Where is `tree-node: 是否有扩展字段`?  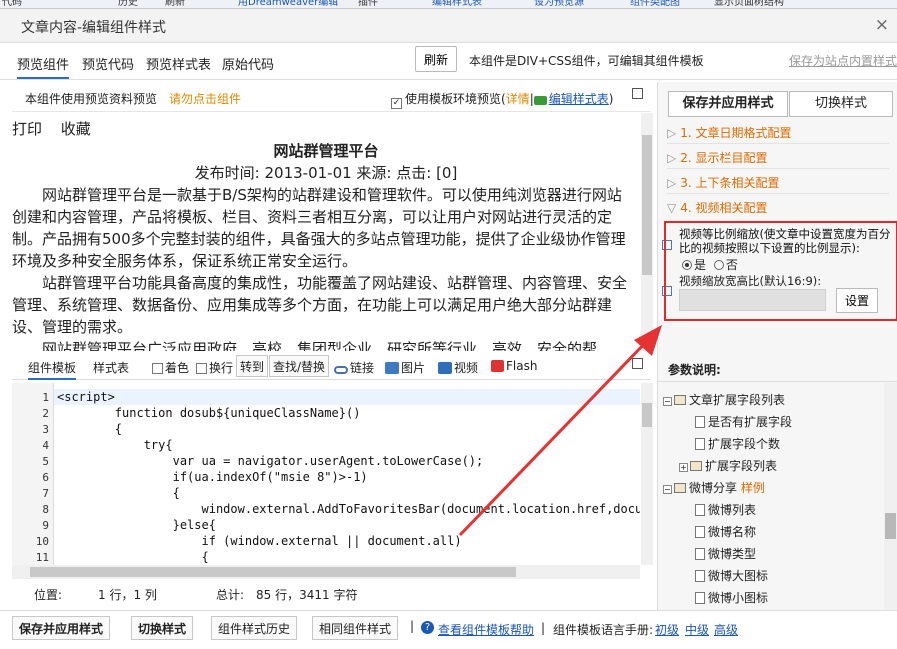
tree-node: 是否有扩展字段 is located at coordinates (743, 421).